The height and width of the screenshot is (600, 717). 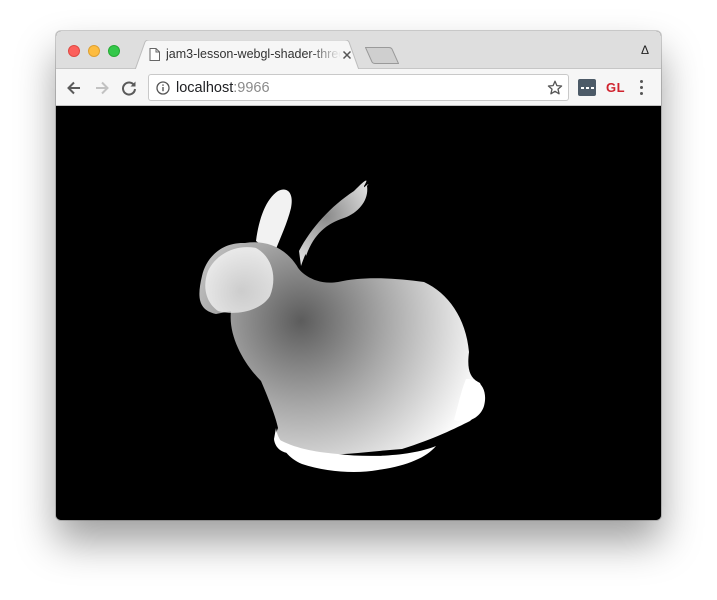 What do you see at coordinates (205, 88) in the screenshot?
I see `url-host: localhost` at bounding box center [205, 88].